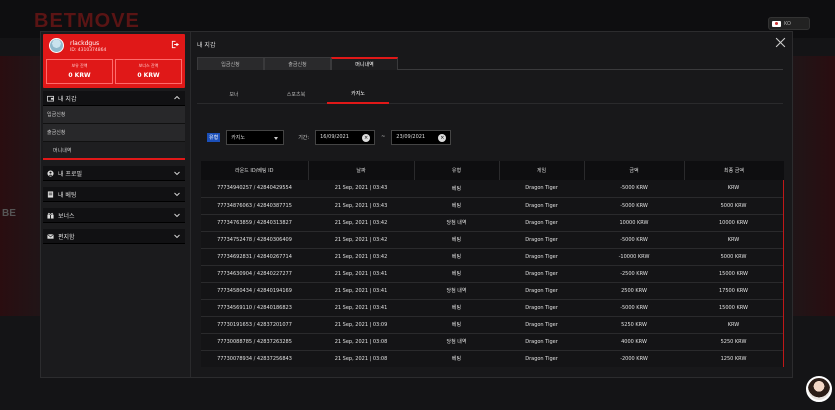 This screenshot has width=835, height=410. What do you see at coordinates (9, 213) in the screenshot?
I see `banner-text: BE` at bounding box center [9, 213].